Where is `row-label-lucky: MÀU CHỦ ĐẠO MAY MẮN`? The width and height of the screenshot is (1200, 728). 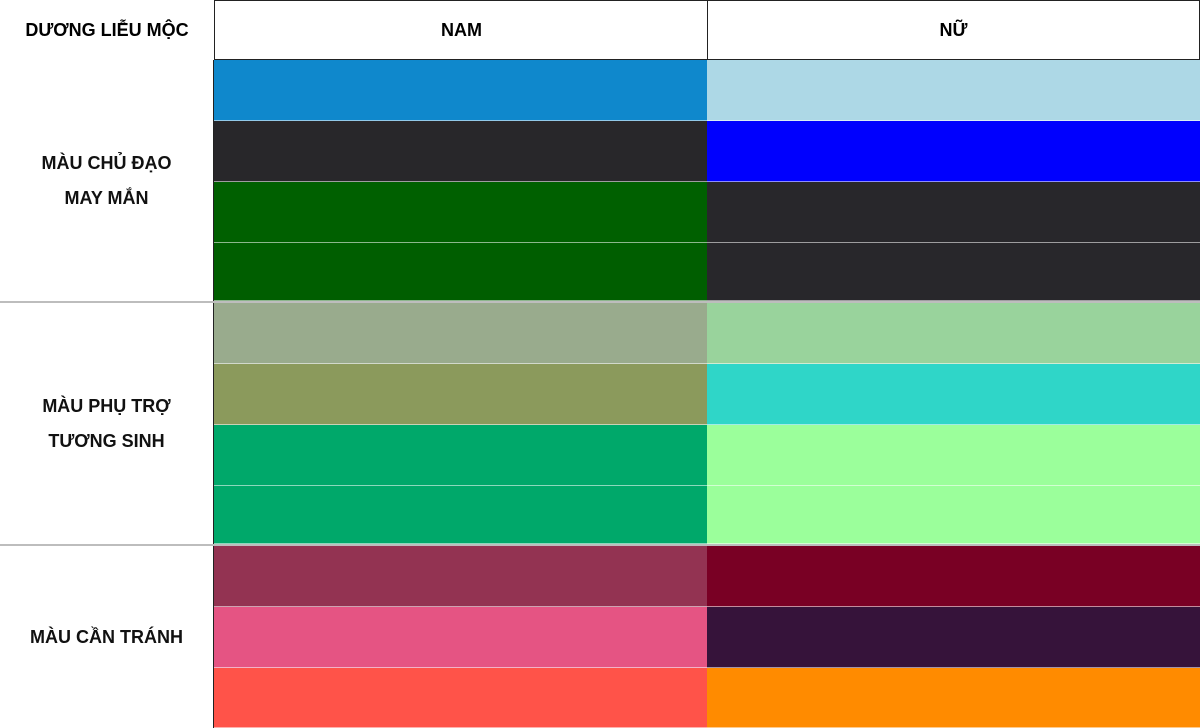
row-label-lucky: MÀU CHỦ ĐẠO MAY MẮN is located at coordinates (107, 180).